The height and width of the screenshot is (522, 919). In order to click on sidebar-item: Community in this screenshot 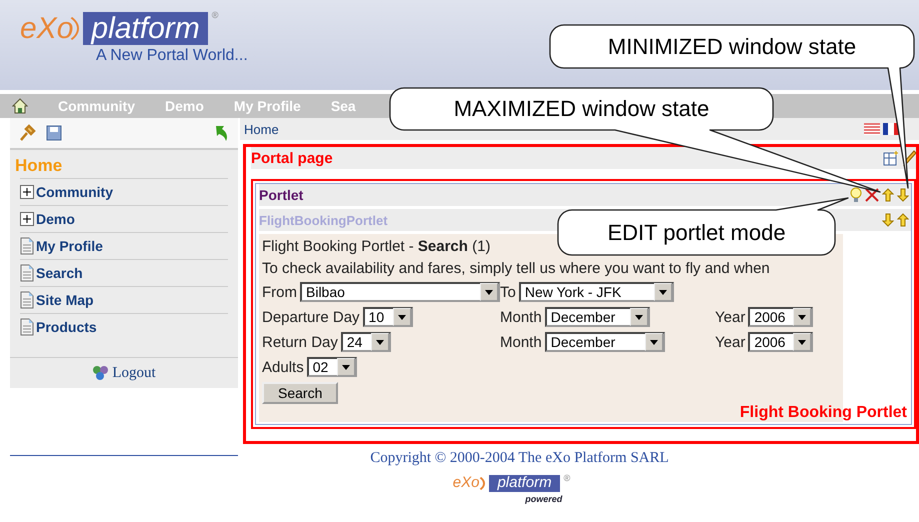, I will do `click(124, 191)`.